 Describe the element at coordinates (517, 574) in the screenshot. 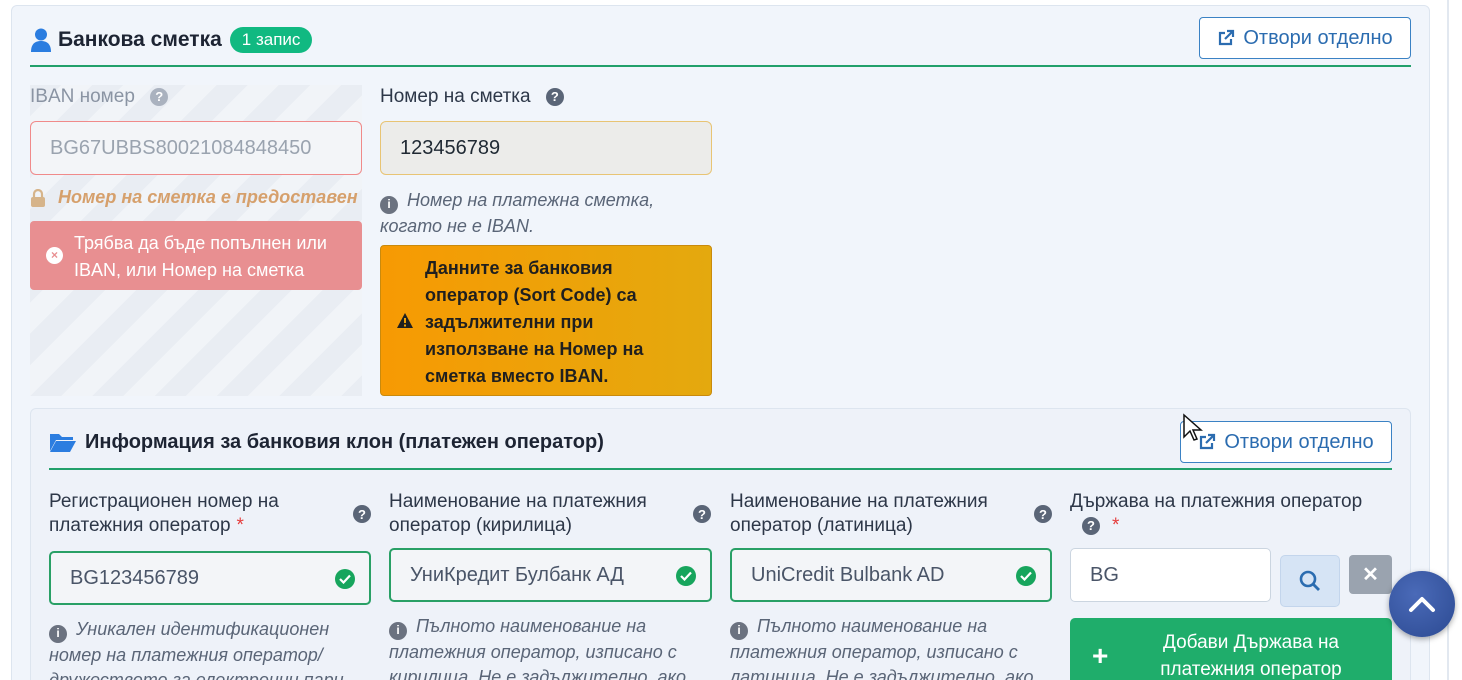

I see `name-cyrillic-value: УниКредит Булбанк АД` at that location.